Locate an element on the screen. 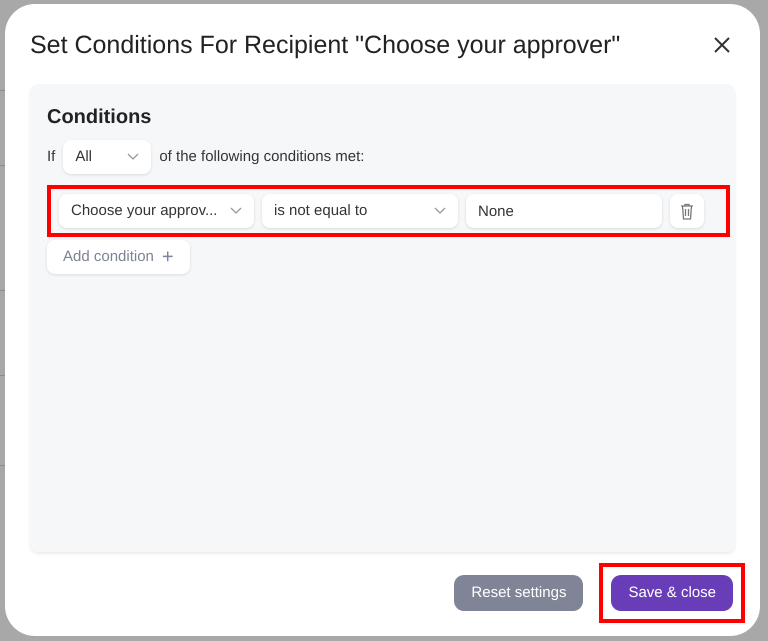  trash-icon is located at coordinates (687, 211).